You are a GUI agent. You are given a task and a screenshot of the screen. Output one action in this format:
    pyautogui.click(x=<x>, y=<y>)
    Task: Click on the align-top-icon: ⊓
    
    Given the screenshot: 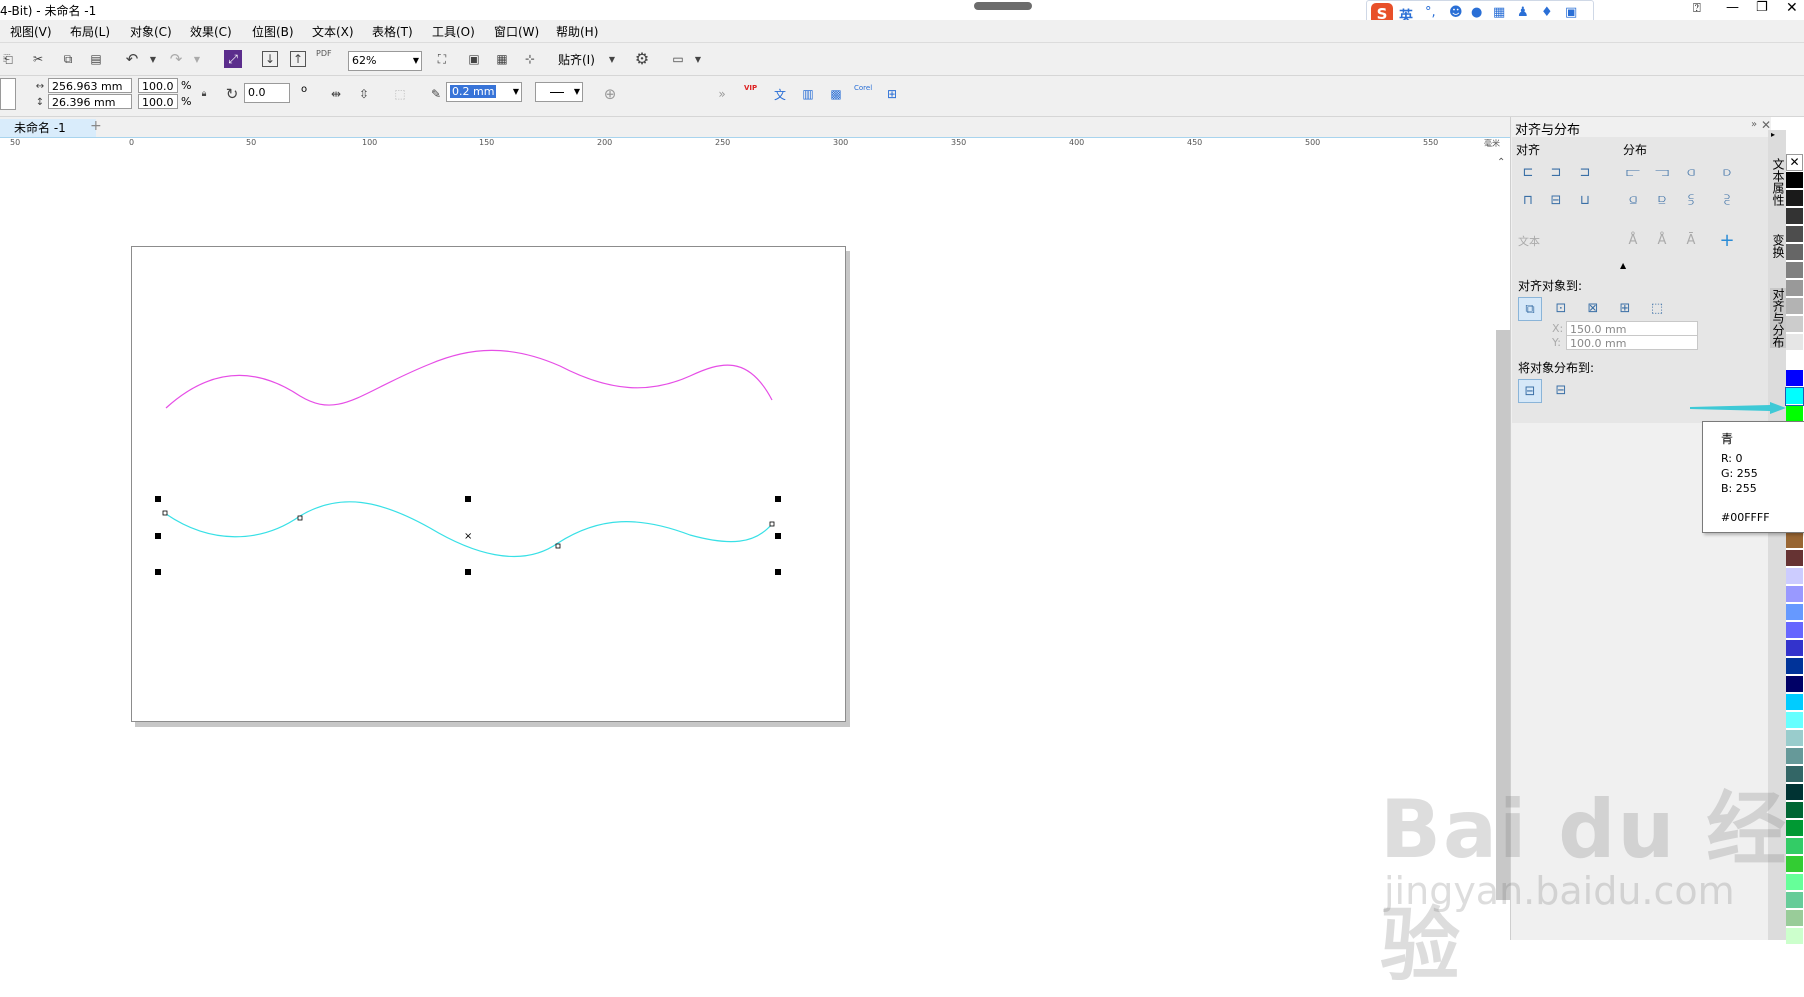 What is the action you would take?
    pyautogui.click(x=1528, y=200)
    